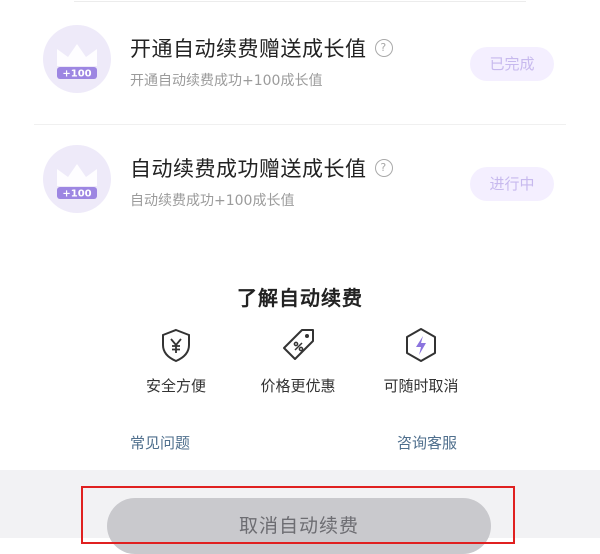 The height and width of the screenshot is (554, 600). What do you see at coordinates (298, 515) in the screenshot?
I see `highlight-box` at bounding box center [298, 515].